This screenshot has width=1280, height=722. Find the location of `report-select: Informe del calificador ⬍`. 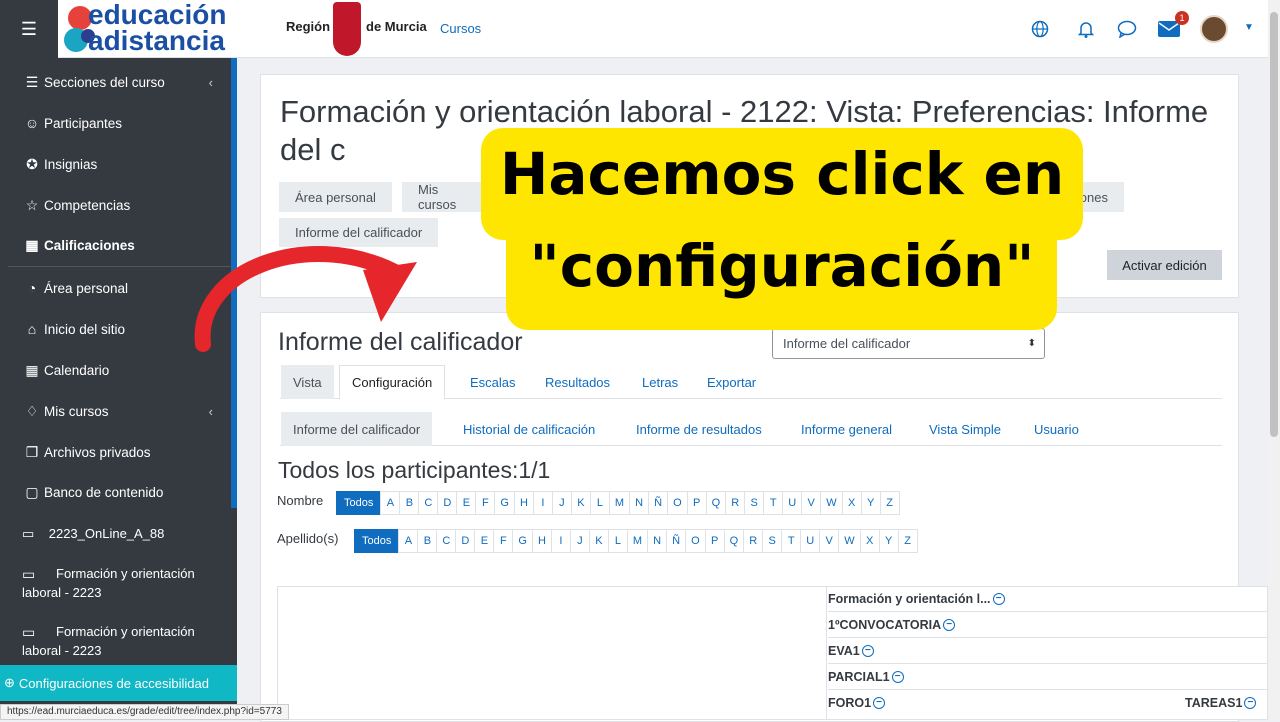

report-select: Informe del calificador ⬍ is located at coordinates (908, 343).